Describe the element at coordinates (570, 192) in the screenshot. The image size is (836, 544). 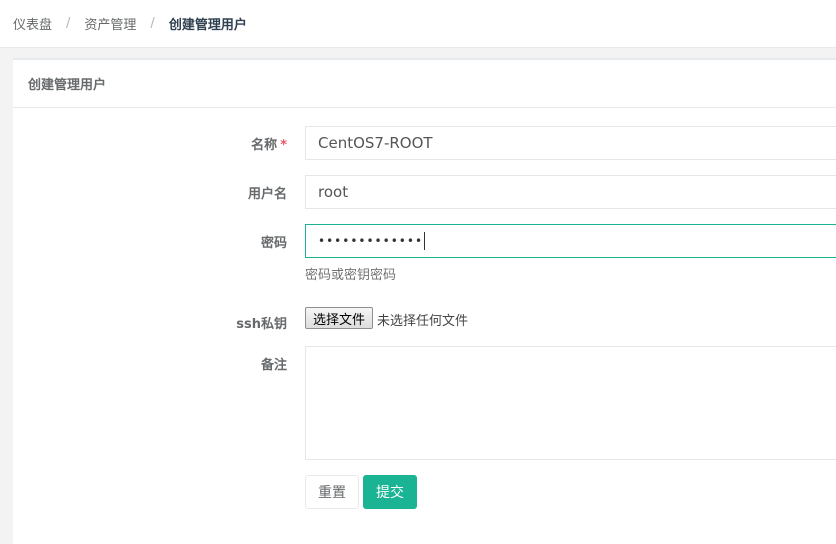
I see `username-input: root` at that location.